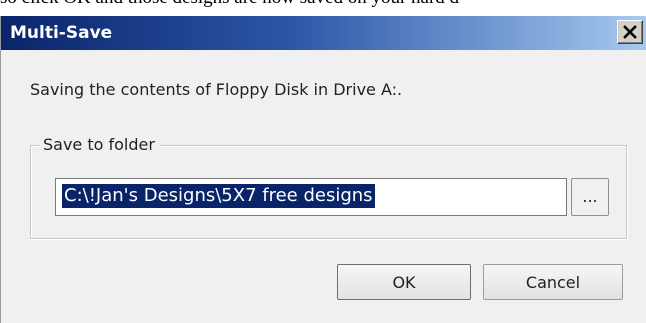 The image size is (646, 323). Describe the element at coordinates (553, 282) in the screenshot. I see `cancel-button: Cancel` at that location.